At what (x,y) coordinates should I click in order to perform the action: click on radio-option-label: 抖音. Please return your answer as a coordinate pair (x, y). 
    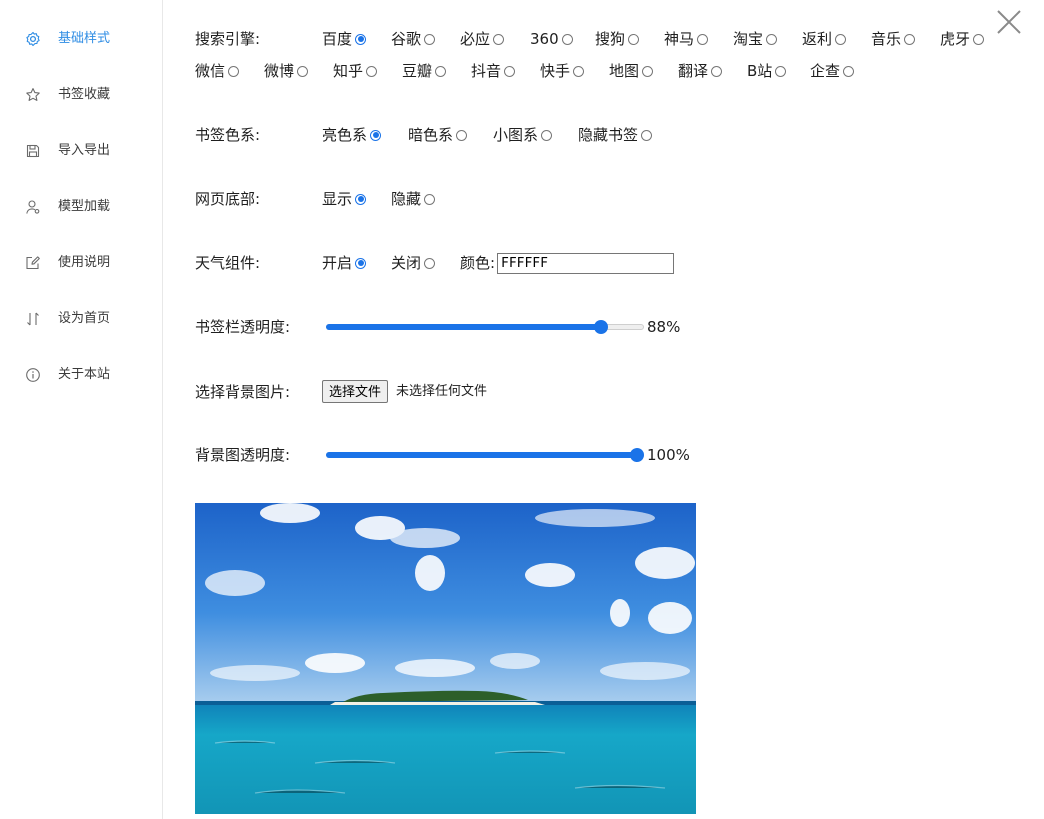
    Looking at the image, I should click on (486, 71).